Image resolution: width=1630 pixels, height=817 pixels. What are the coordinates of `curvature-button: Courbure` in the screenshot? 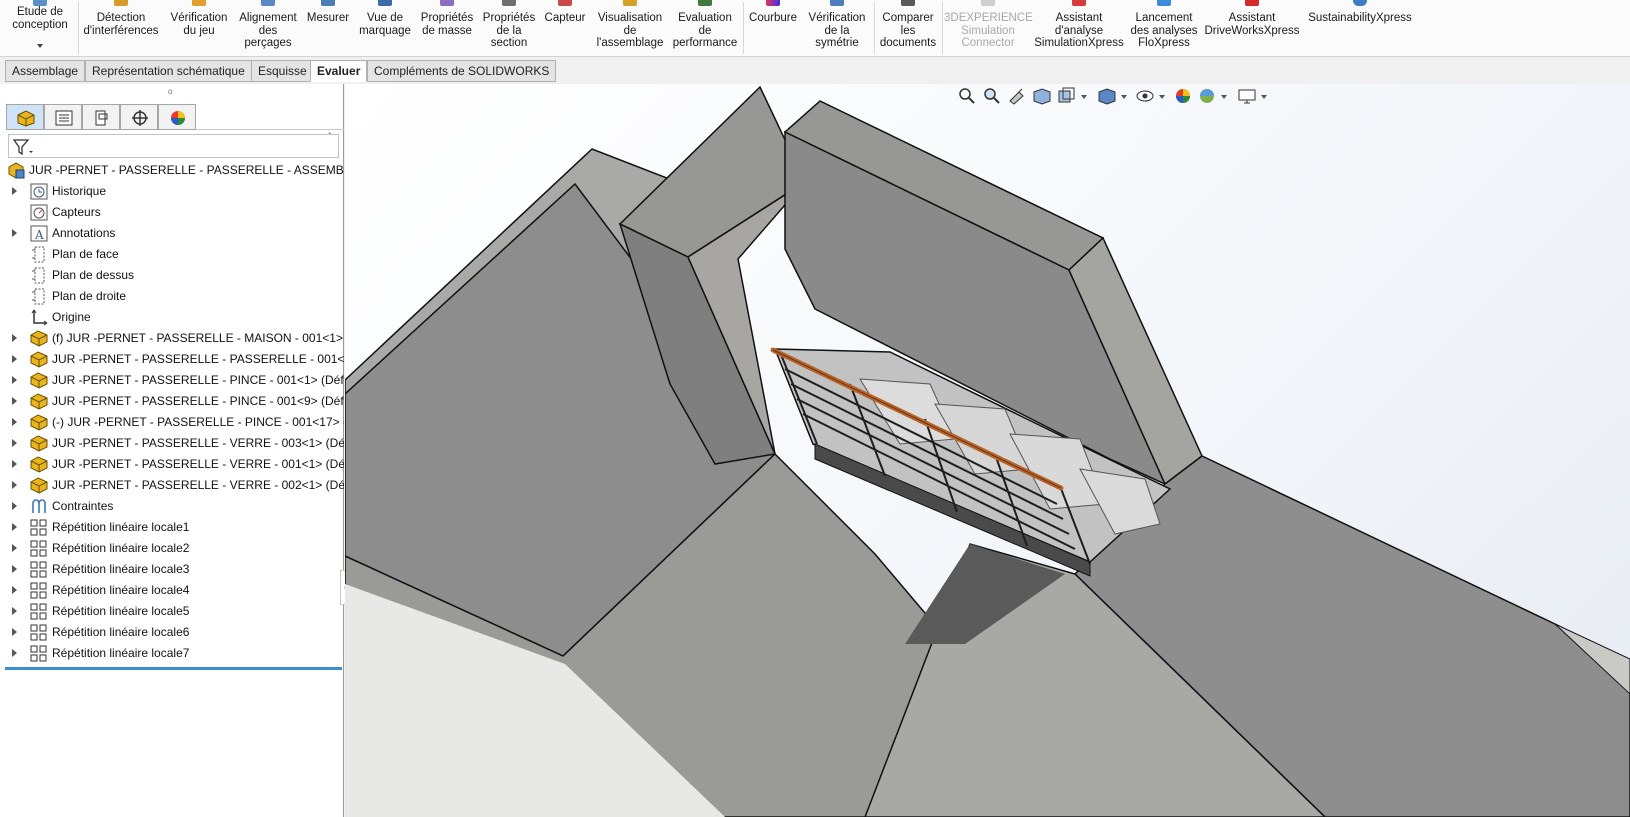 It's located at (773, 28).